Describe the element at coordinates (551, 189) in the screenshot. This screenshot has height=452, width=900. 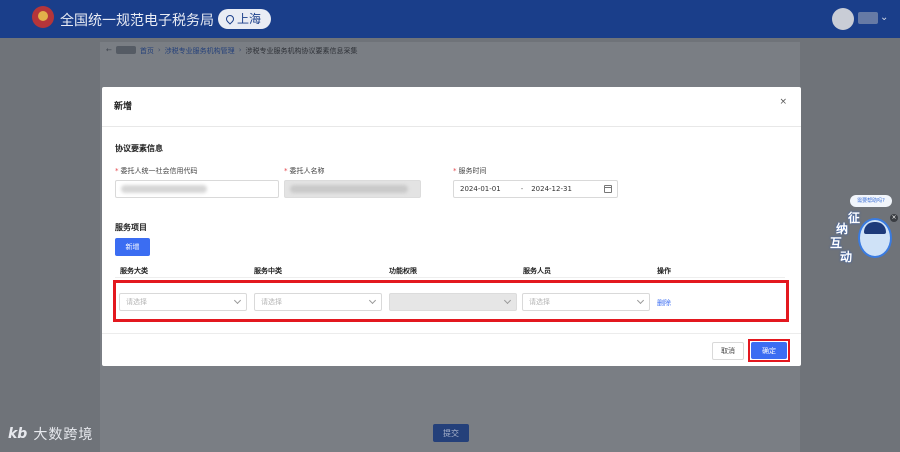
I see `end-date: 2024-12-31` at that location.